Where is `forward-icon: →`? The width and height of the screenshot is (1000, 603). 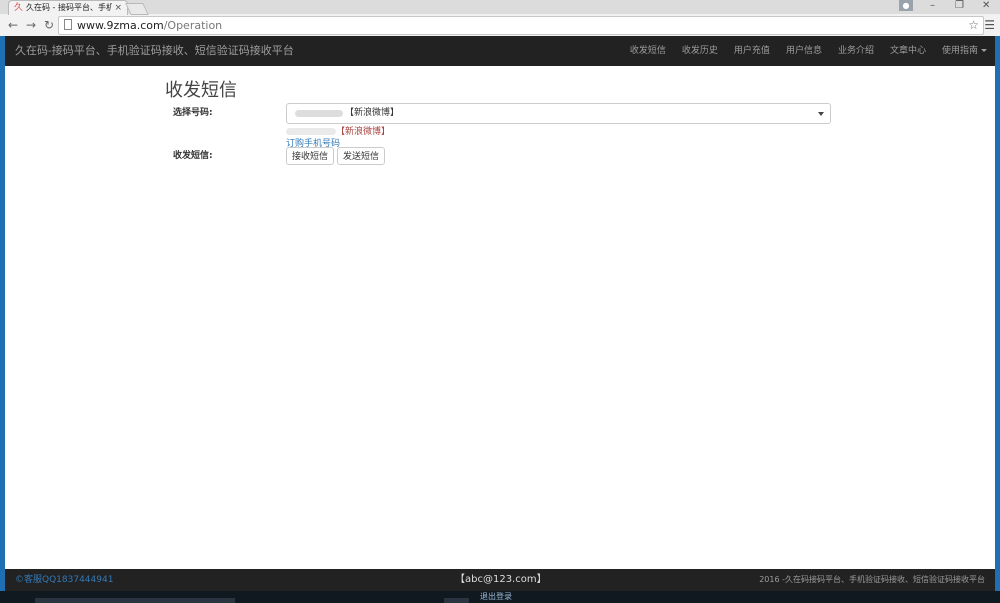 forward-icon: → is located at coordinates (31, 25).